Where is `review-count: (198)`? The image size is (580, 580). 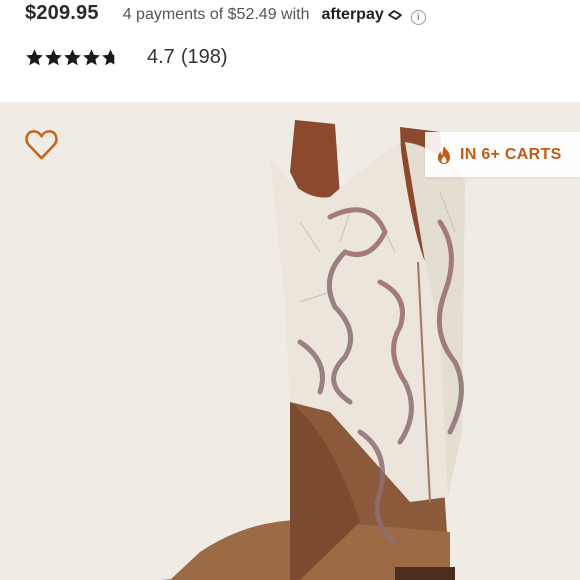 review-count: (198) is located at coordinates (204, 57).